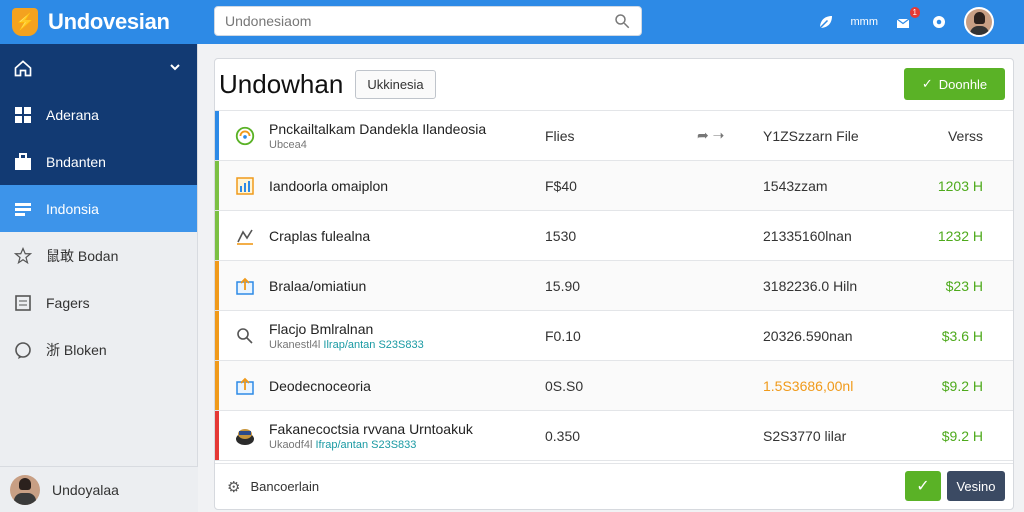 The width and height of the screenshot is (1024, 512). What do you see at coordinates (964, 285) in the screenshot?
I see `row-version: $23 H` at bounding box center [964, 285].